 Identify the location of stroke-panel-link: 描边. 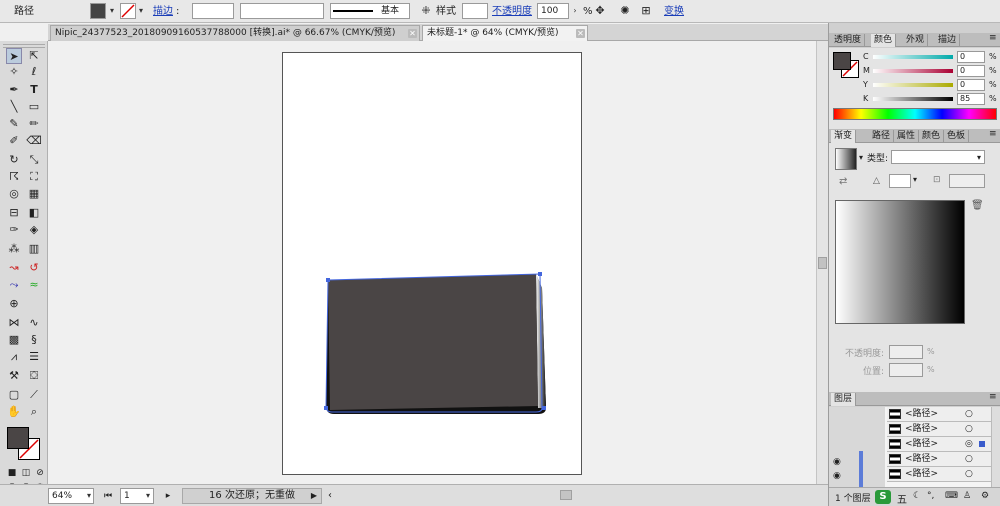
(163, 11).